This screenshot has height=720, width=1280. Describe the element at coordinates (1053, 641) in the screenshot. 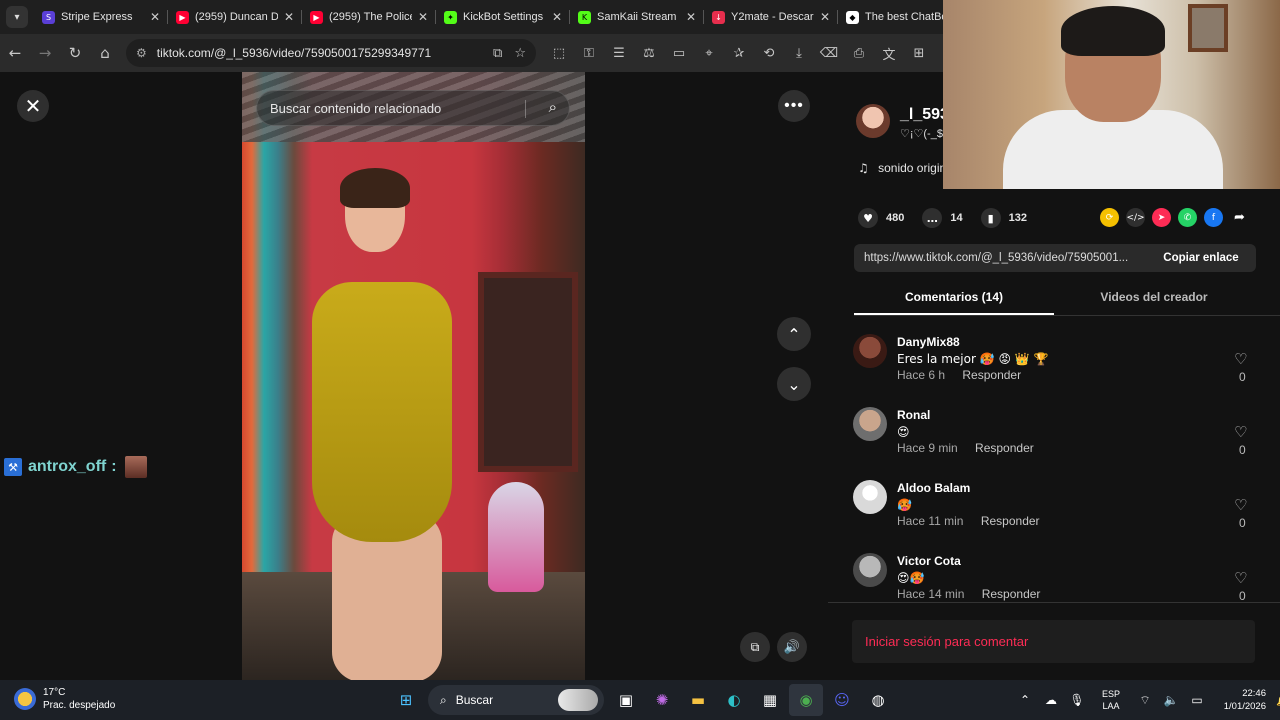

I see `login-to-comment-button: Iniciar sesión para comentar` at that location.